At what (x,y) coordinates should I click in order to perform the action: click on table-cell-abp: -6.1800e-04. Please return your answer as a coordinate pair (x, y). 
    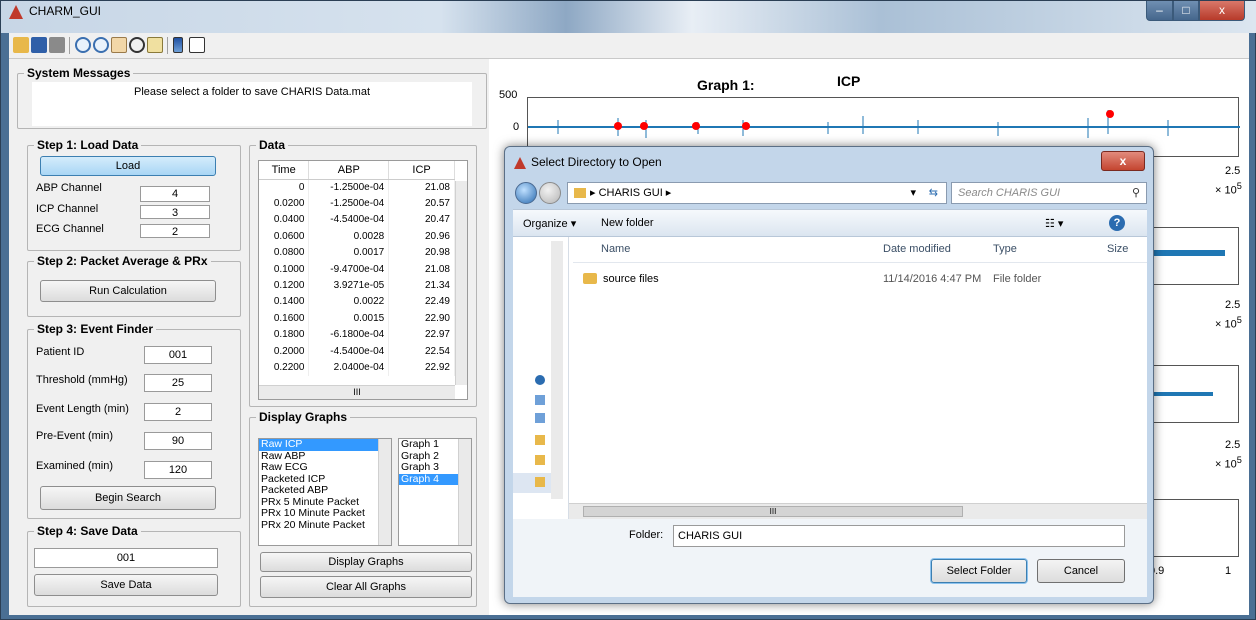
    Looking at the image, I should click on (349, 334).